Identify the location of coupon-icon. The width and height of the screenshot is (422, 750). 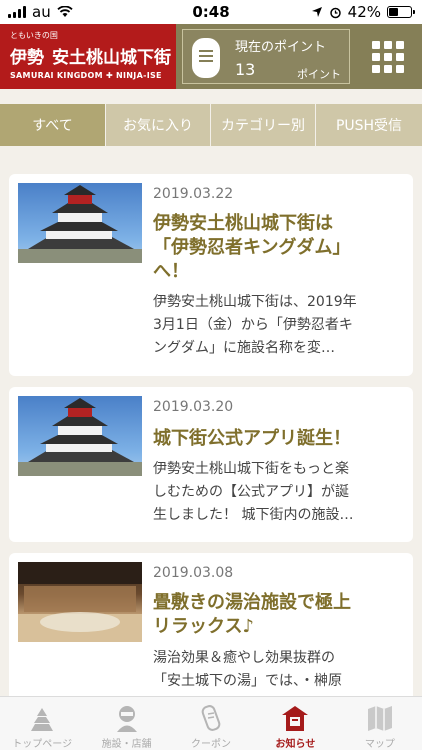
(211, 718).